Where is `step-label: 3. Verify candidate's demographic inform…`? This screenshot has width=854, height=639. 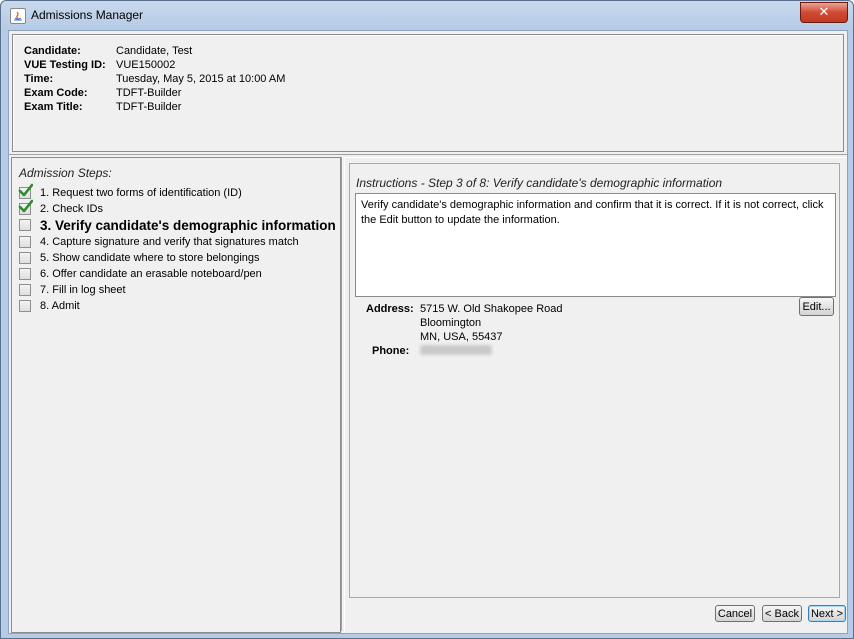
step-label: 3. Verify candidate's demographic inform… is located at coordinates (188, 225).